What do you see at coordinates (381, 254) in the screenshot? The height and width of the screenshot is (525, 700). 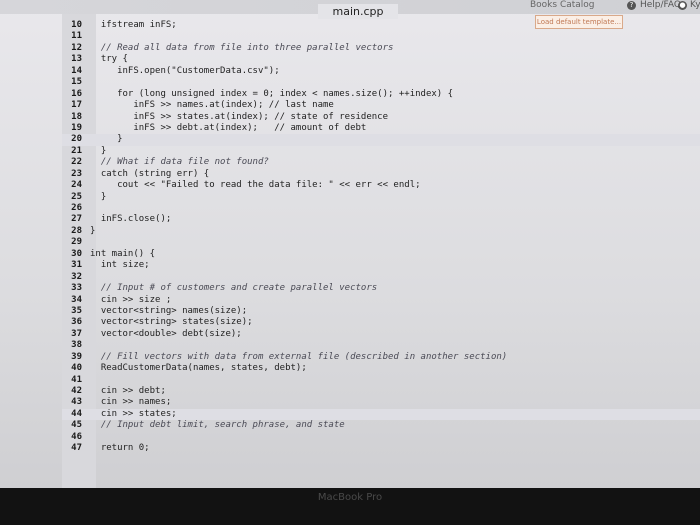 I see `code-line: 30 int main() {` at bounding box center [381, 254].